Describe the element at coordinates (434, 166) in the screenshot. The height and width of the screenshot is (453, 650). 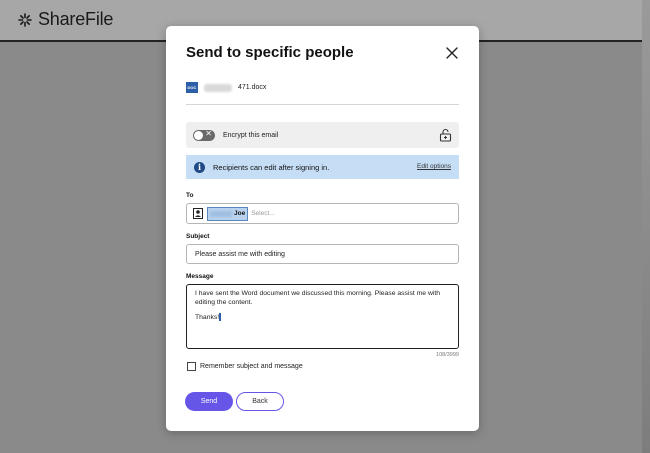
I see `edit-options-link: Edit options` at that location.